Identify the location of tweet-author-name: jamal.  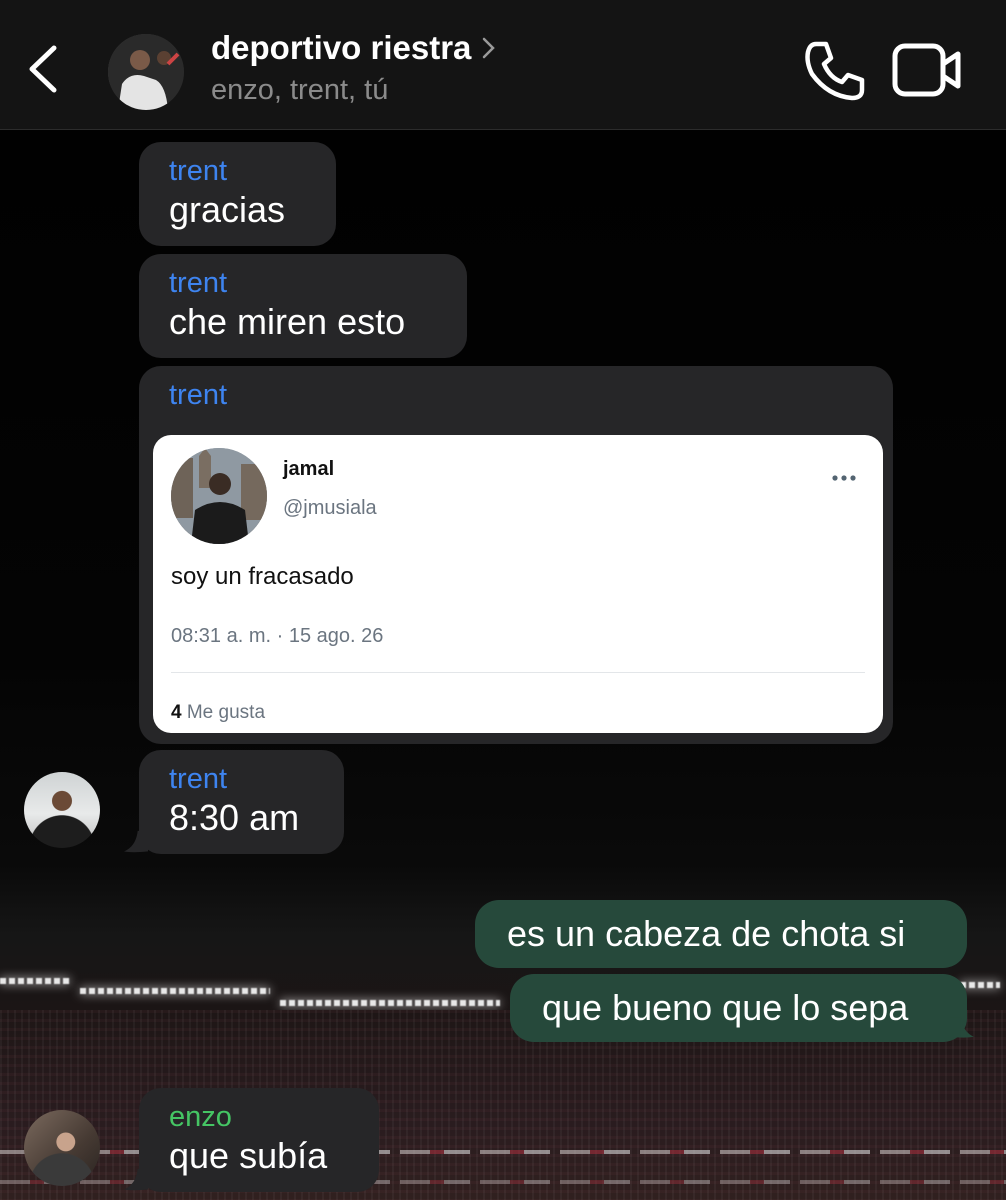
(309, 469).